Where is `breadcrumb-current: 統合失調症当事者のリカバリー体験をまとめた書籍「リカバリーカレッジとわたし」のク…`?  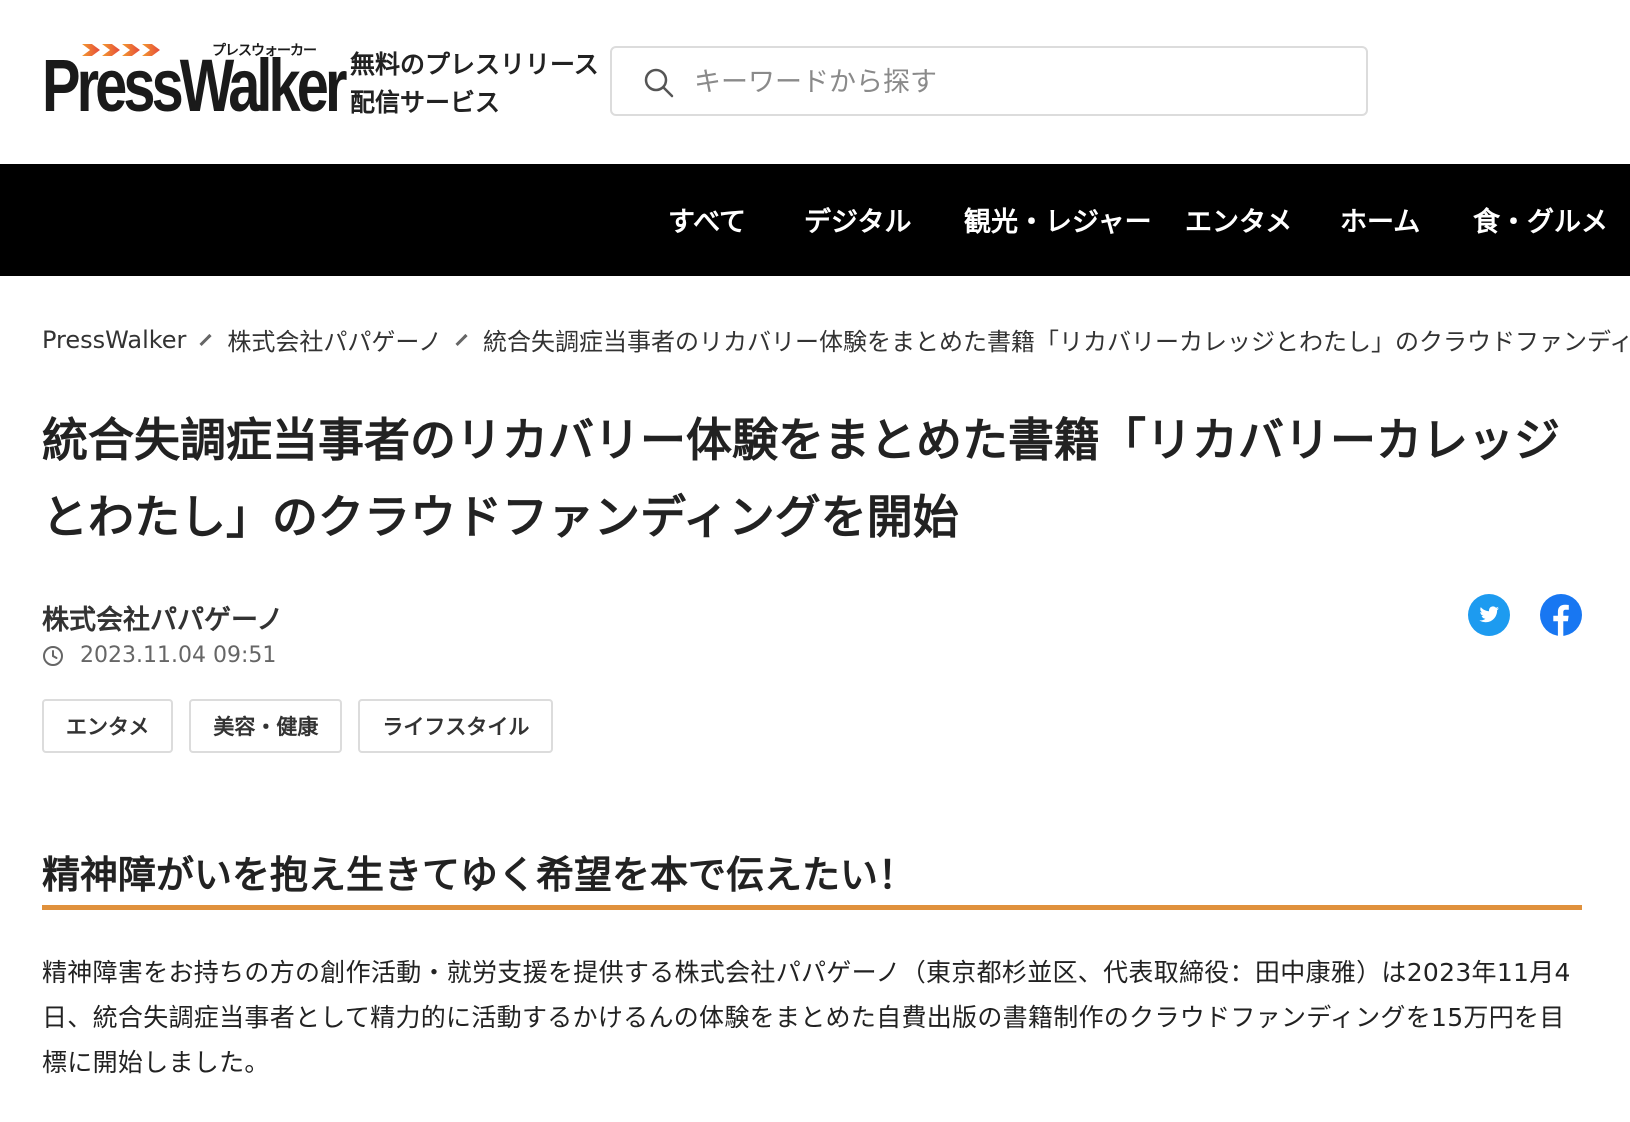
breadcrumb-current: 統合失調症当事者のリカバリー体験をまとめた書籍「リカバリーカレッジとわたし」のク… is located at coordinates (1056, 342).